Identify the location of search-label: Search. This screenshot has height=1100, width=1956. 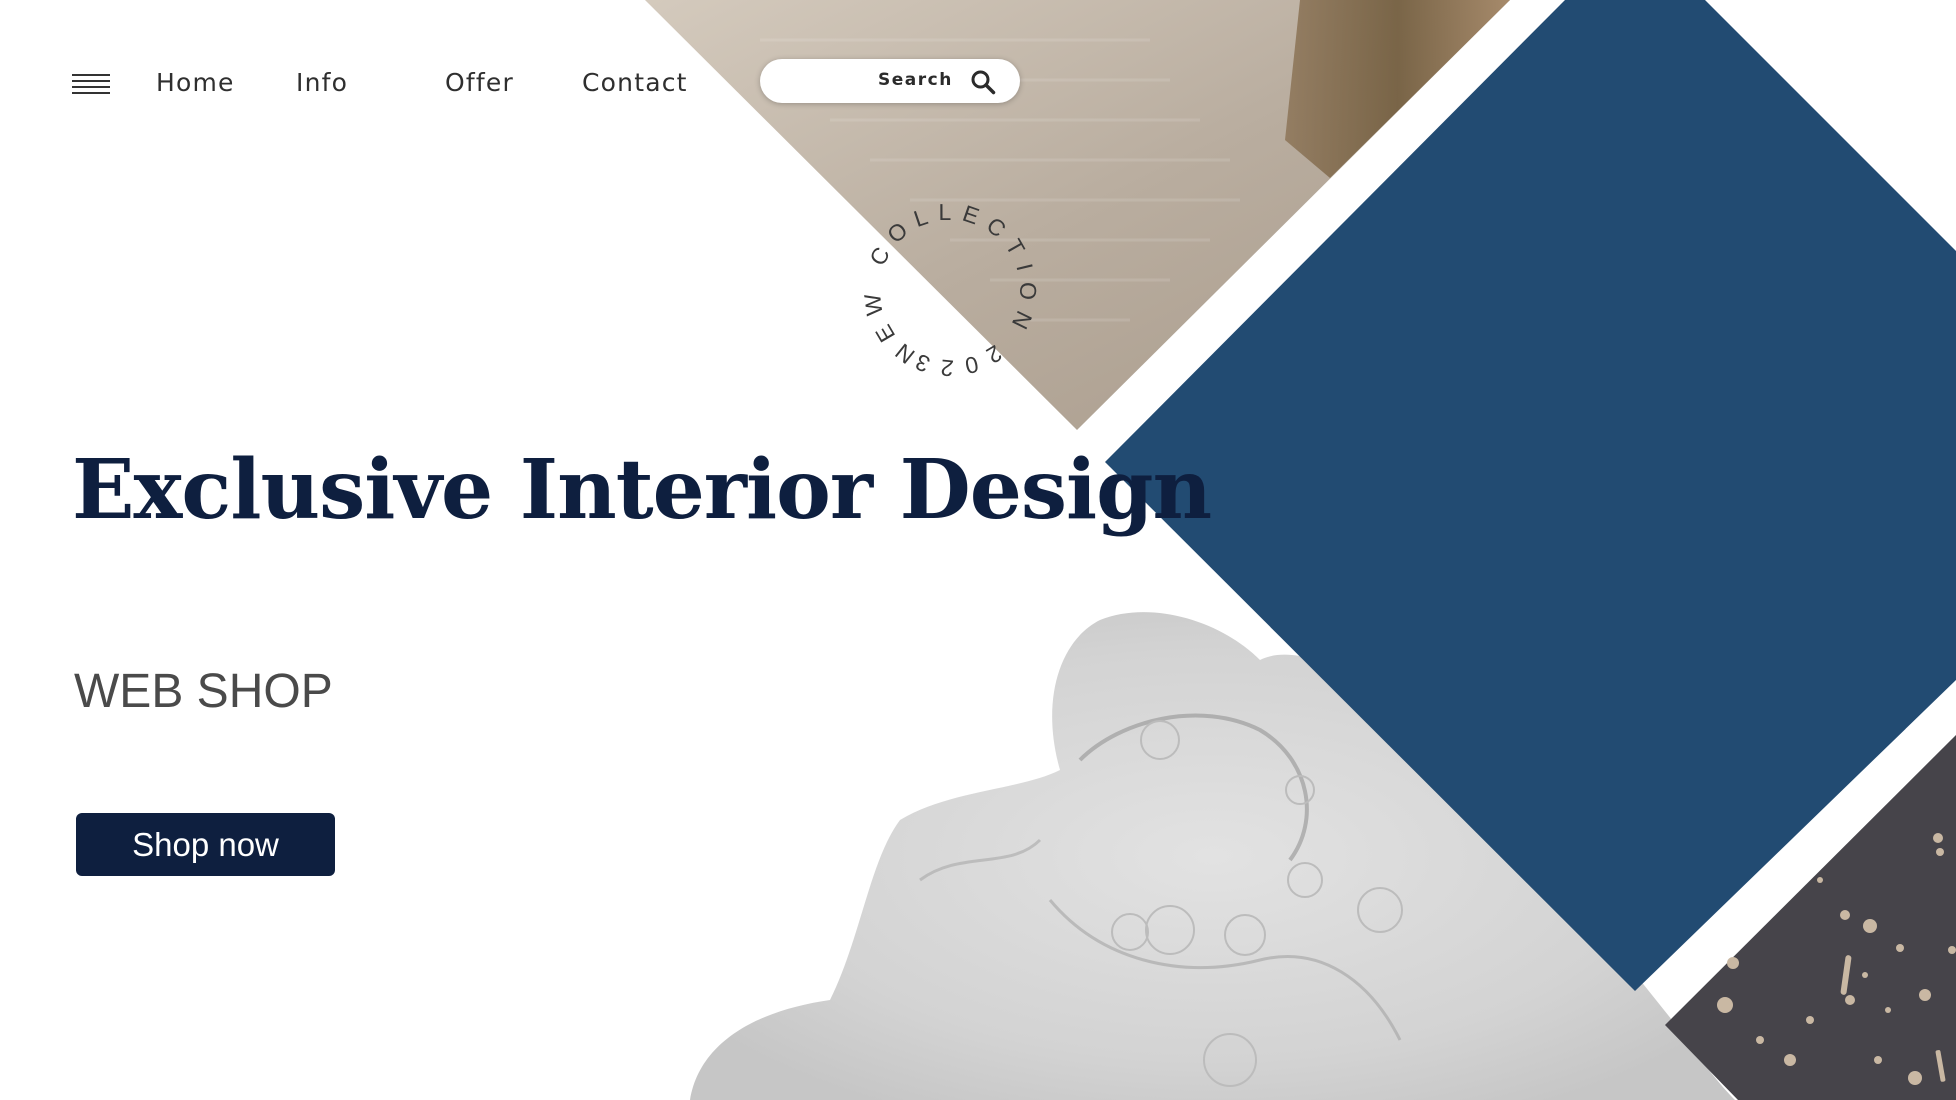
(915, 80).